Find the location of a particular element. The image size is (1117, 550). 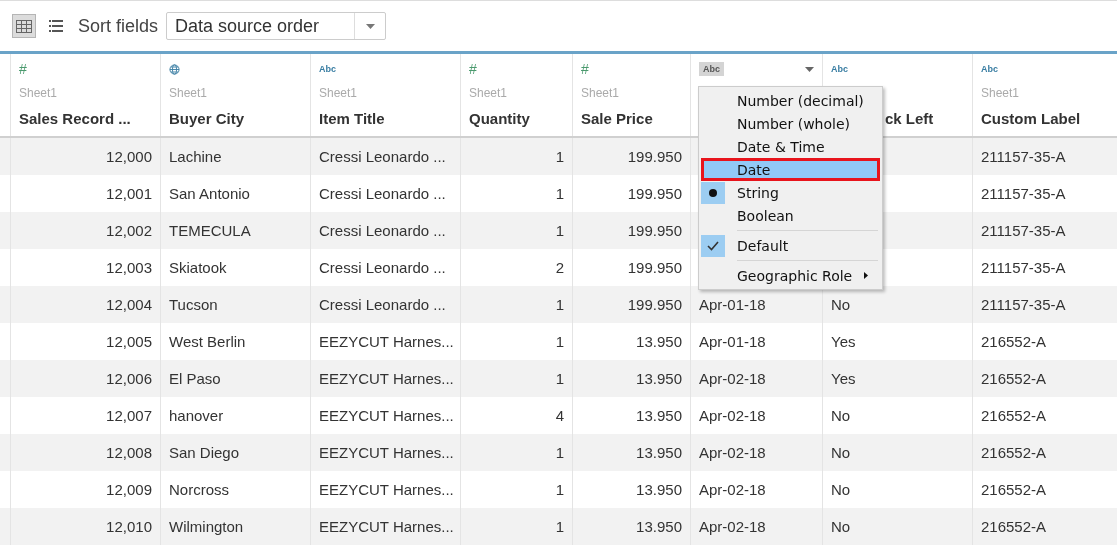

menu-item: Number (decimal) is located at coordinates (790, 100).